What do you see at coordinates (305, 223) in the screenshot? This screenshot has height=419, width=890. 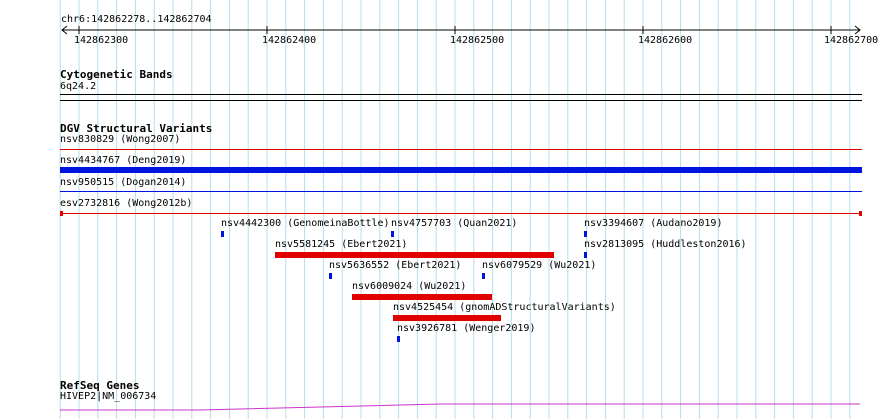 I see `feature-label: nsv4442300 (GenomeinaBottle)` at bounding box center [305, 223].